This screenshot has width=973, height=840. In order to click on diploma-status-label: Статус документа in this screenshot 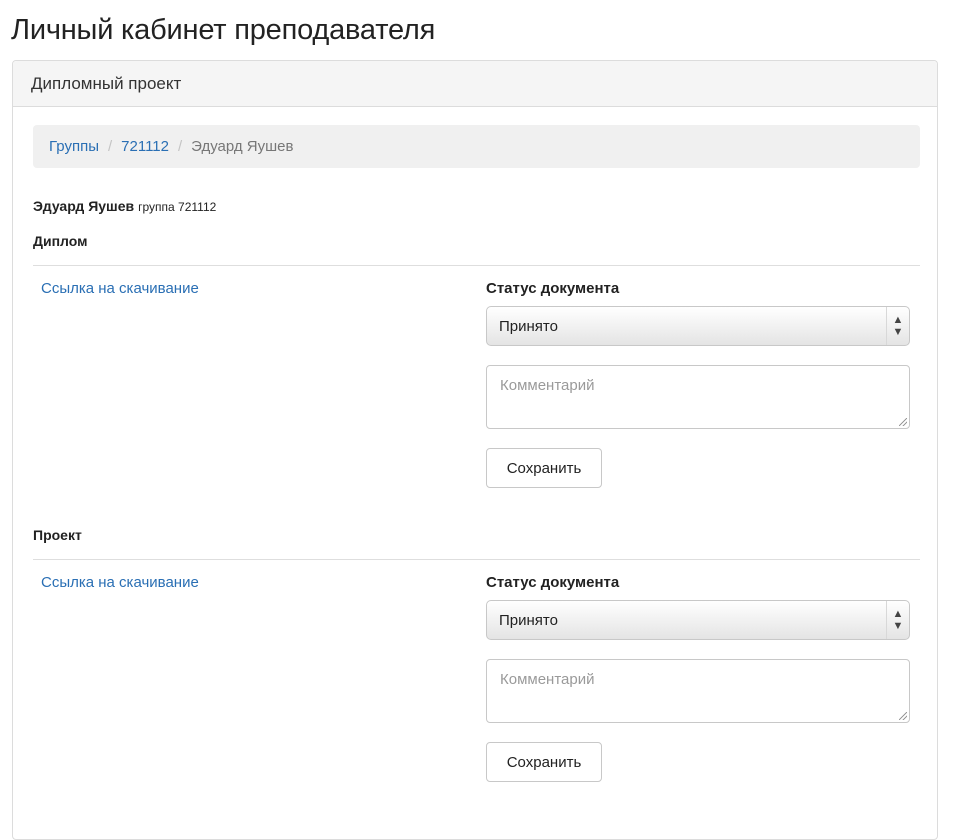, I will do `click(553, 288)`.